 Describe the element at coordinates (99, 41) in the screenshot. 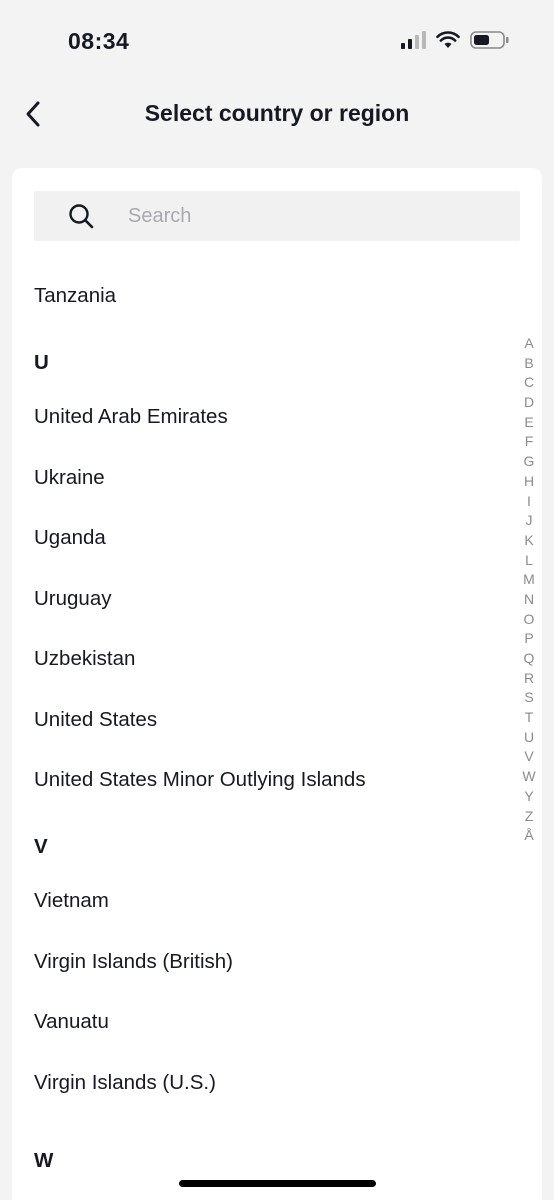

I see `status-time: 08:34` at that location.